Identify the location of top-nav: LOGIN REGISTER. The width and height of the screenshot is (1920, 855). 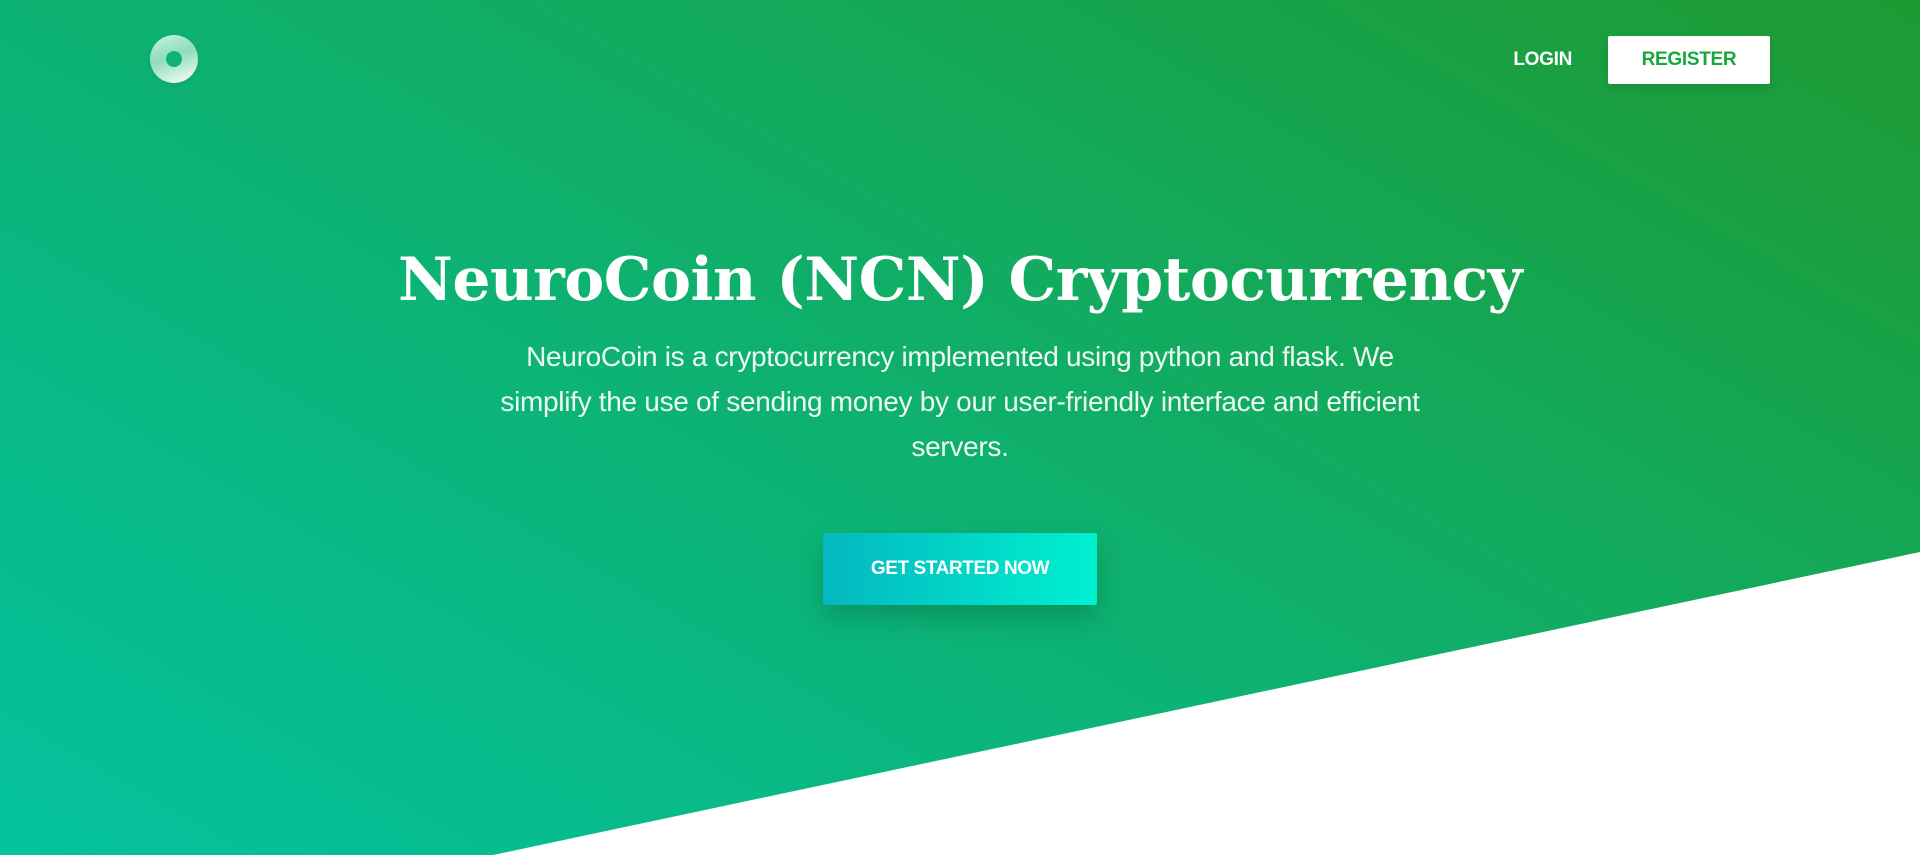
(1641, 60).